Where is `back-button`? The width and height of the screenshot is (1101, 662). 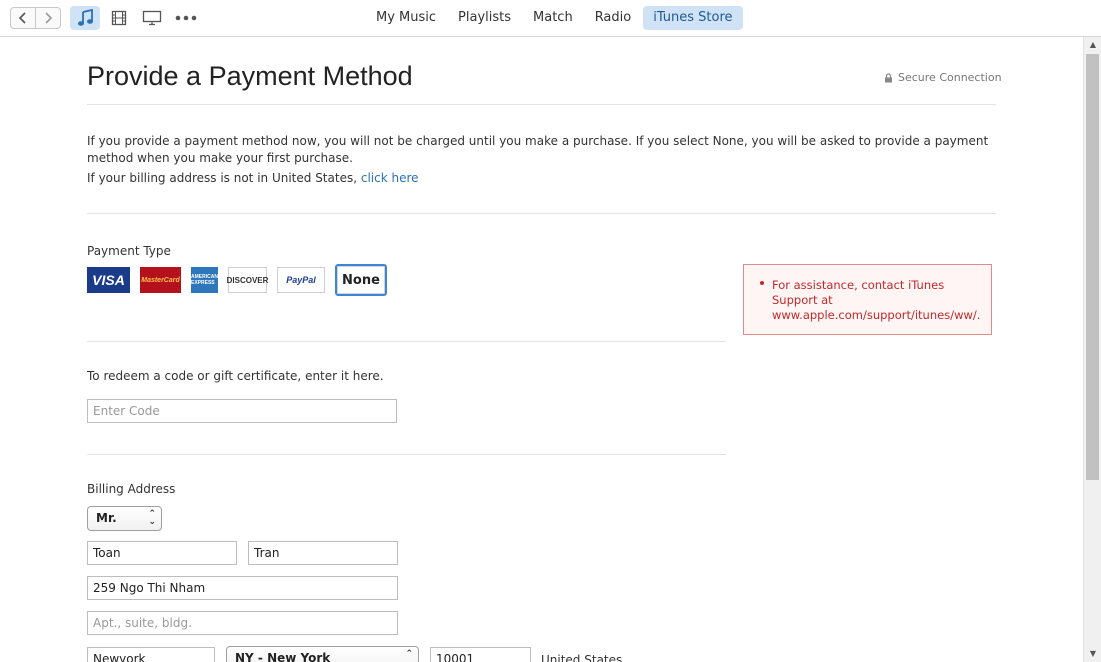 back-button is located at coordinates (23, 18).